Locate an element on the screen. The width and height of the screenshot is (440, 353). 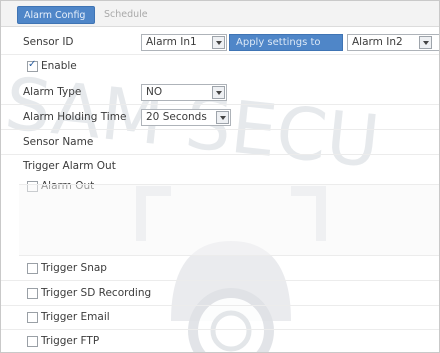
holding-time-row: Alarm Holding Time 20 Seconds is located at coordinates (220, 118).